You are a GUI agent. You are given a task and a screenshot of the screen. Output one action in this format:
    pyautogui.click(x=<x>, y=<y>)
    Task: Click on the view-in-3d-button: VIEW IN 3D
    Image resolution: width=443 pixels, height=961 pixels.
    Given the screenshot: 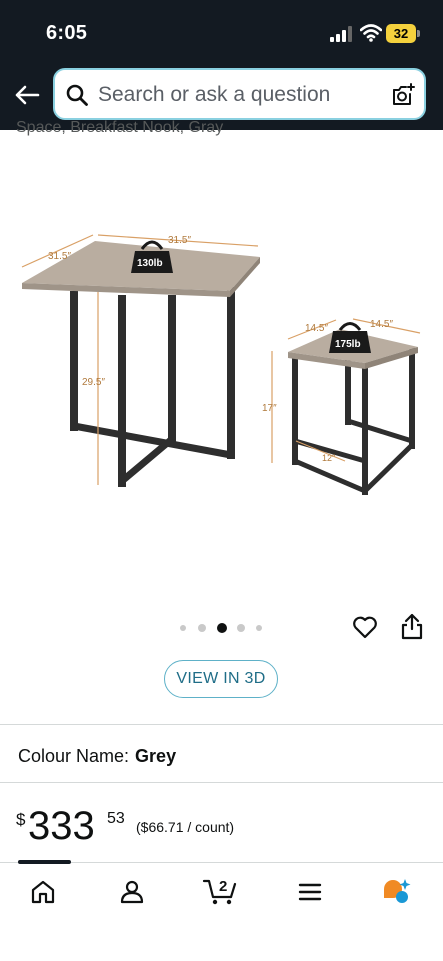 What is the action you would take?
    pyautogui.click(x=221, y=679)
    